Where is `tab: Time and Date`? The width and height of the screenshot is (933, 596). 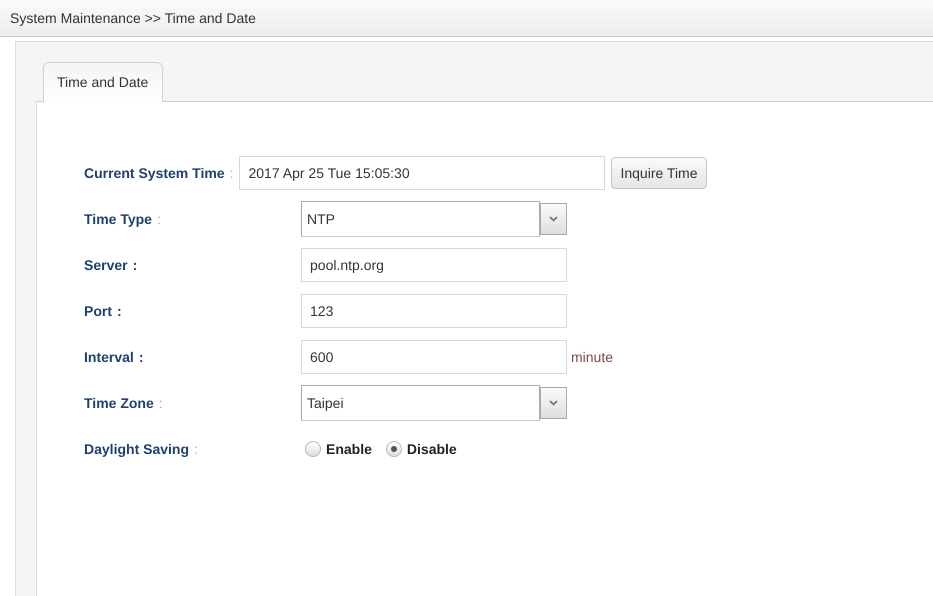 tab: Time and Date is located at coordinates (103, 82).